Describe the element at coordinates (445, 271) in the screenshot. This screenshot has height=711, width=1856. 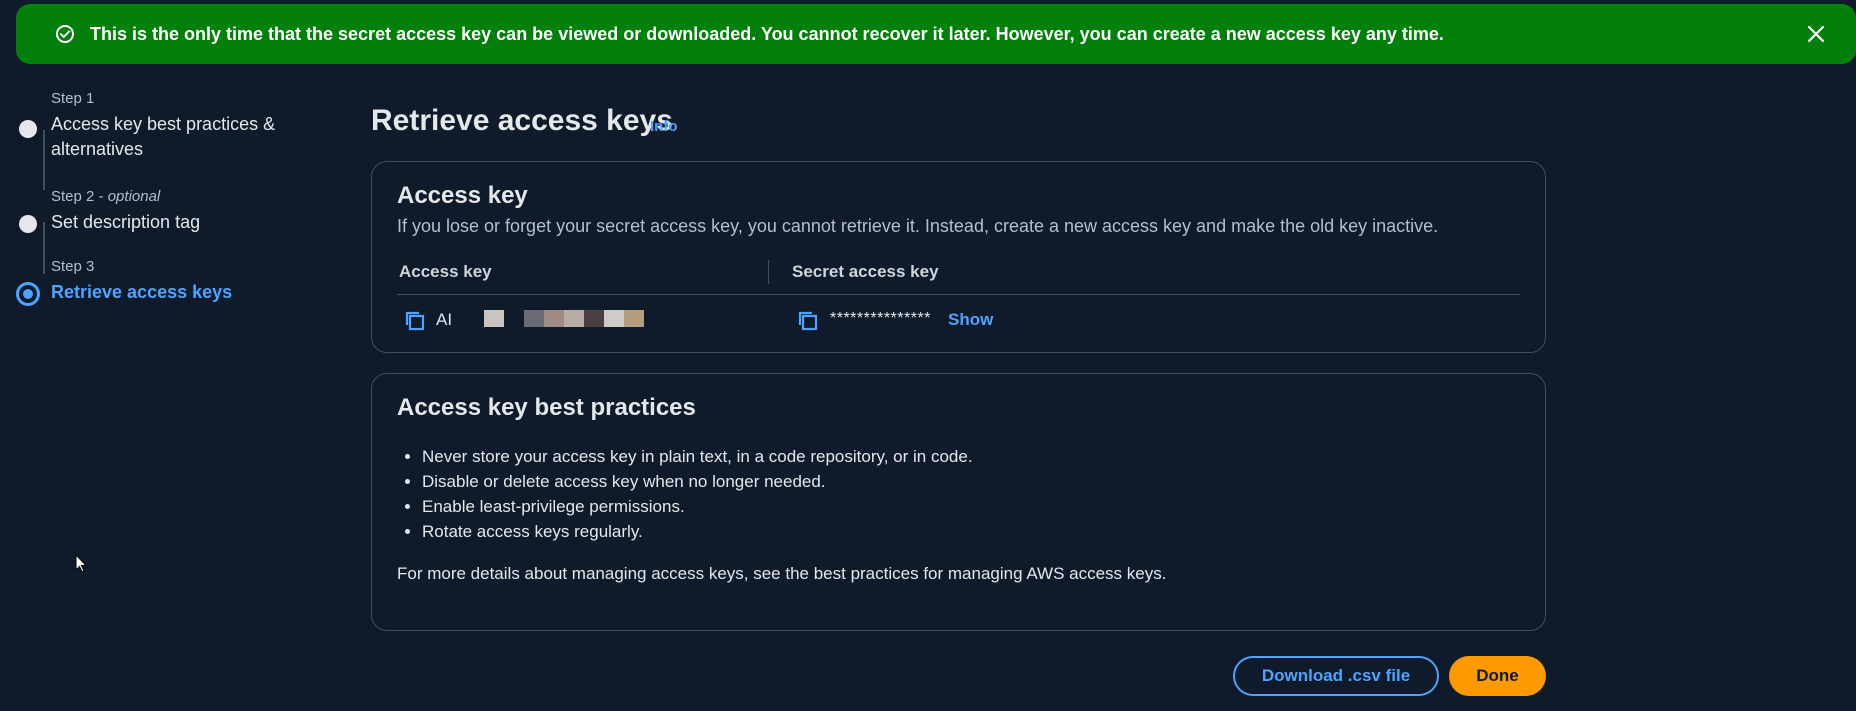
I see `access-key-label: Access key` at that location.